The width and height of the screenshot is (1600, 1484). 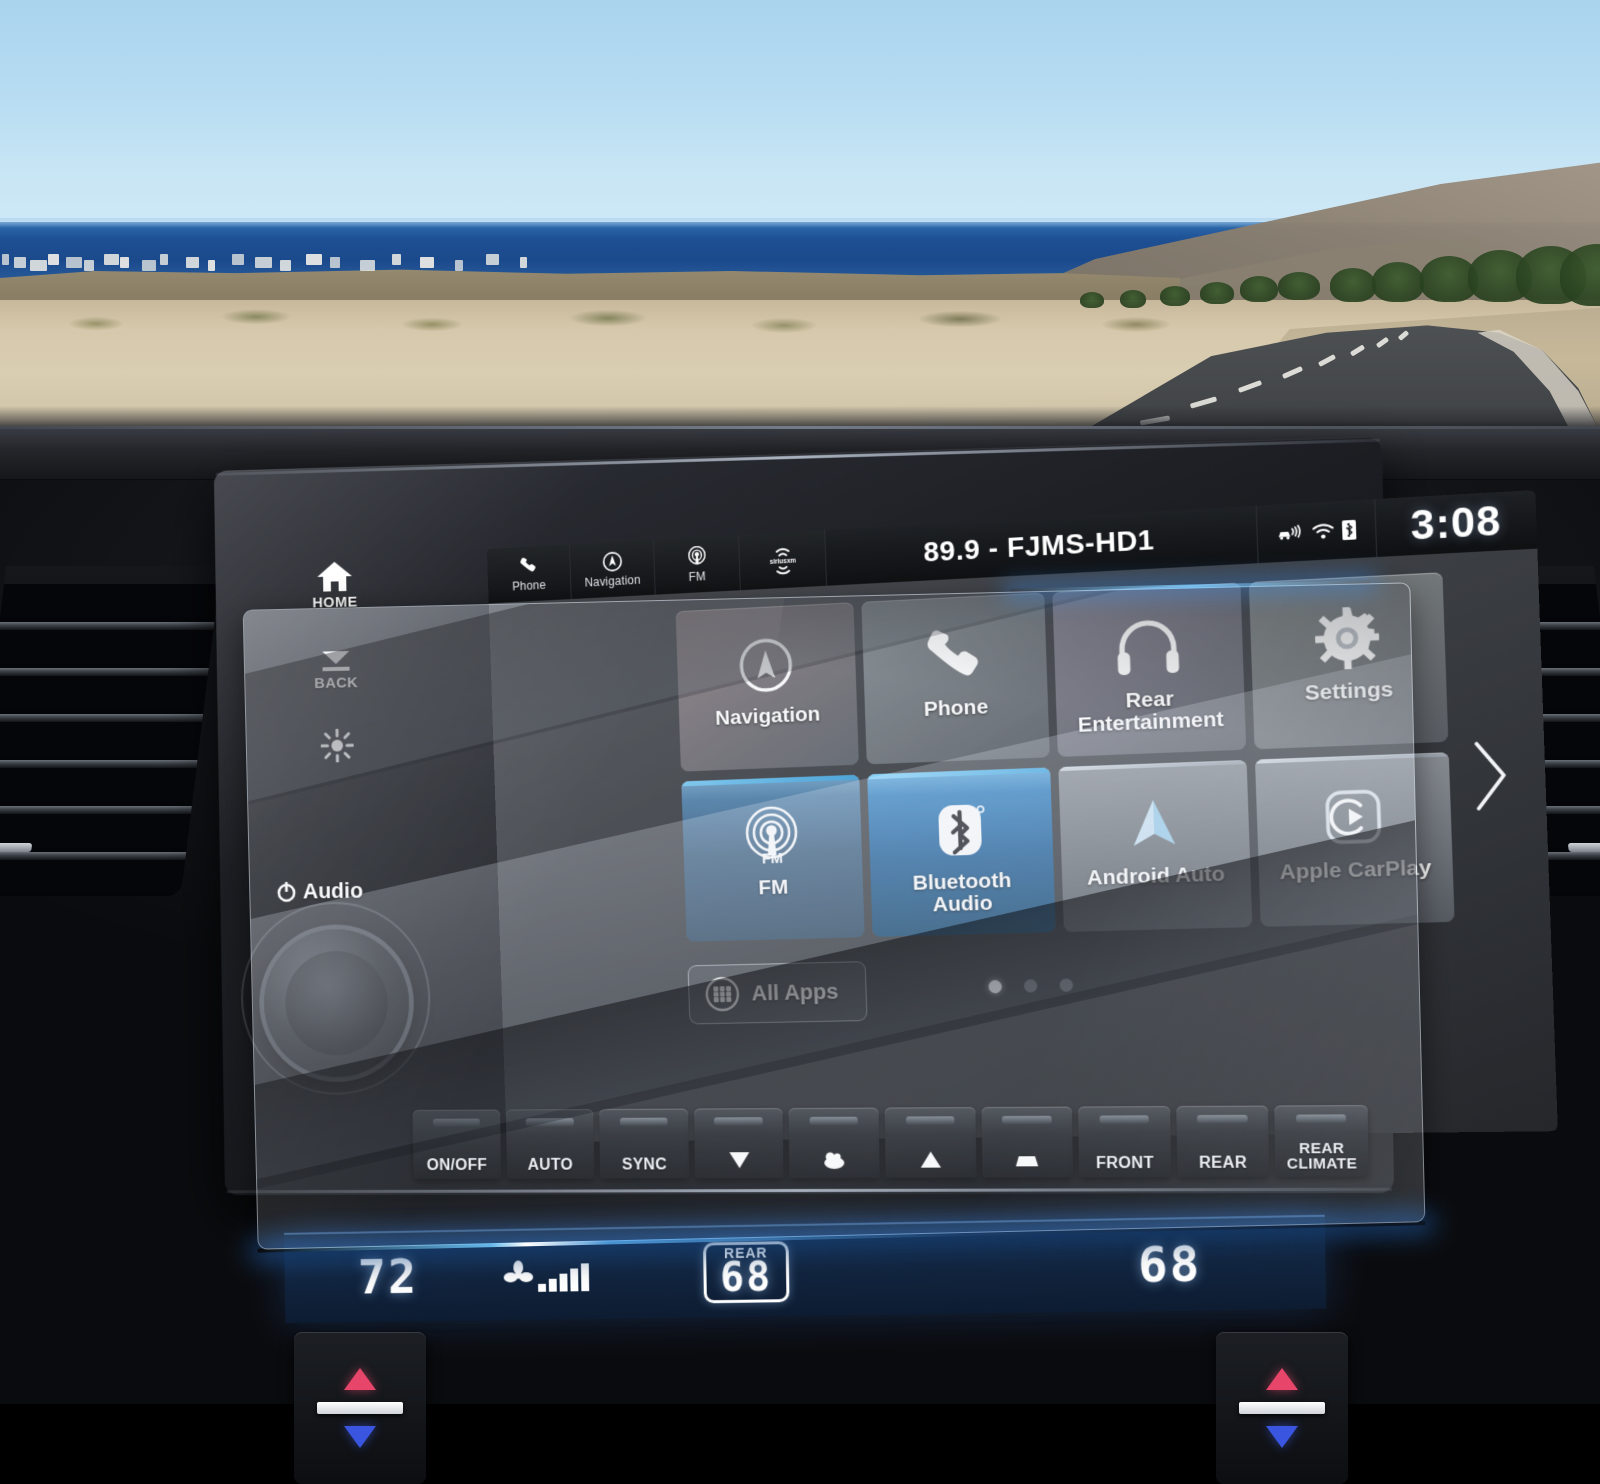 I want to click on app-tile-rear-entertainment: Rear Entertainment, so click(x=1149, y=670).